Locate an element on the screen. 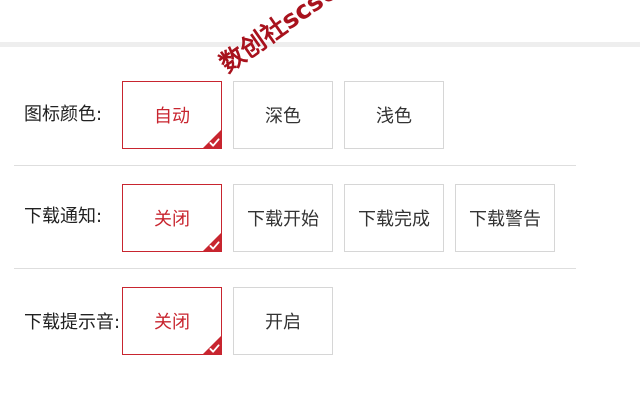 Image resolution: width=640 pixels, height=400 pixels. icon-color-options: 自动 深色 浅色 is located at coordinates (283, 115).